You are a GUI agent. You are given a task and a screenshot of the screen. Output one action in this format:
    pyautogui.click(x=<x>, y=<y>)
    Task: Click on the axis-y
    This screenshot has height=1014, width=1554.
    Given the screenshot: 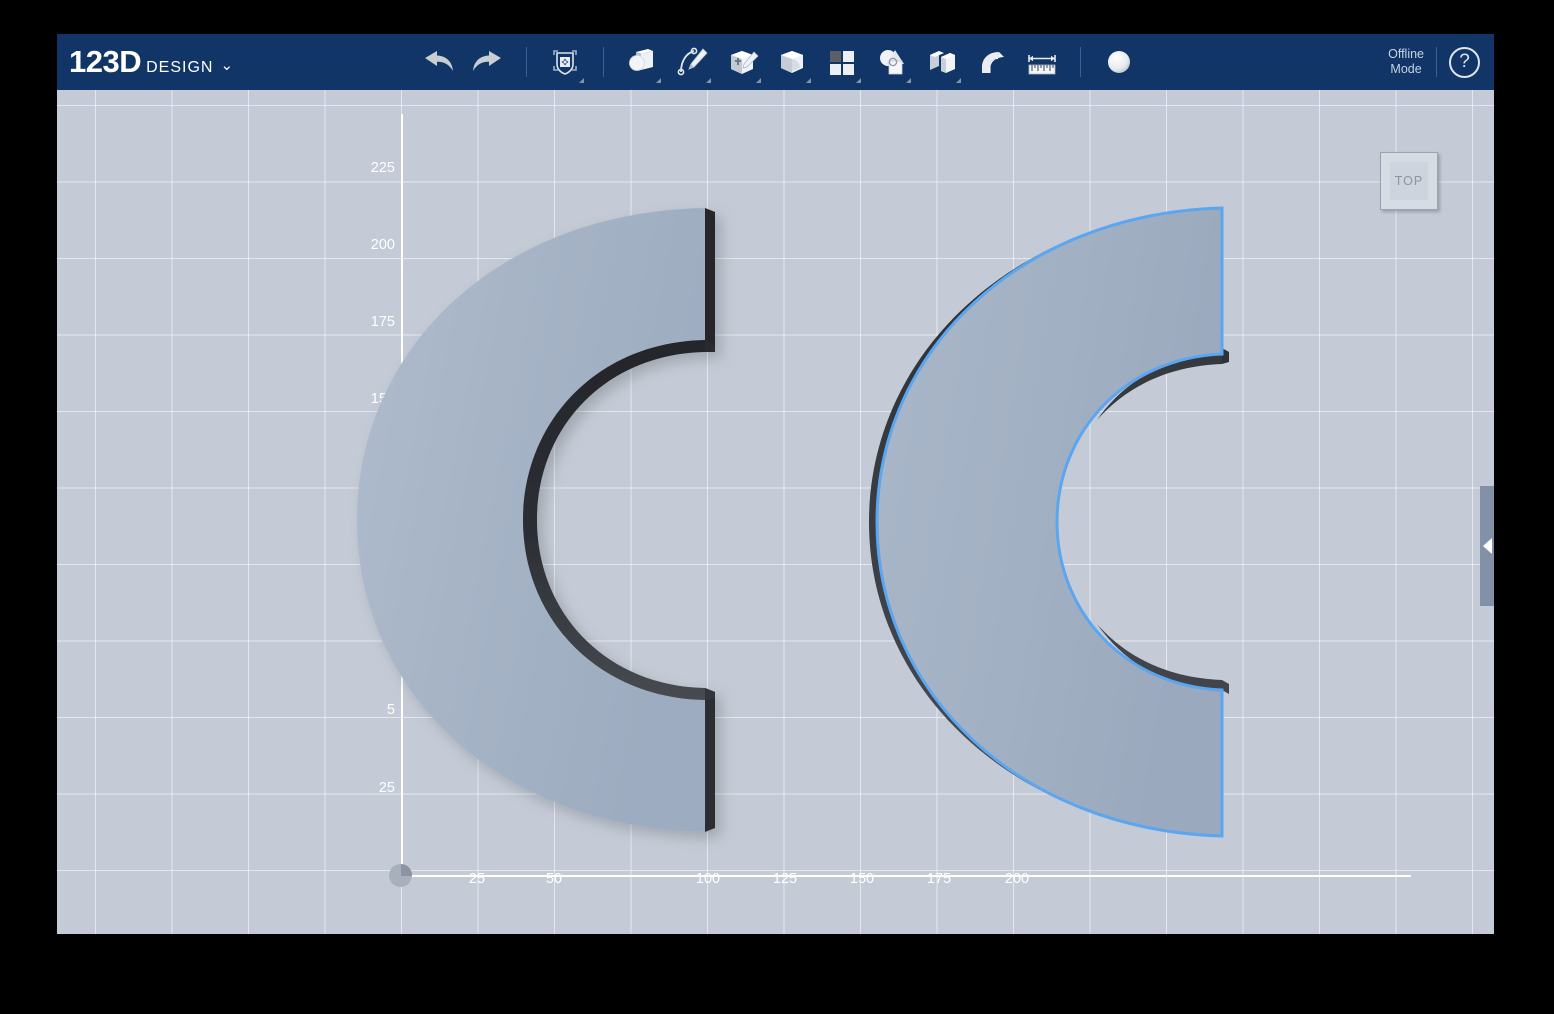 What is the action you would take?
    pyautogui.click(x=402, y=495)
    